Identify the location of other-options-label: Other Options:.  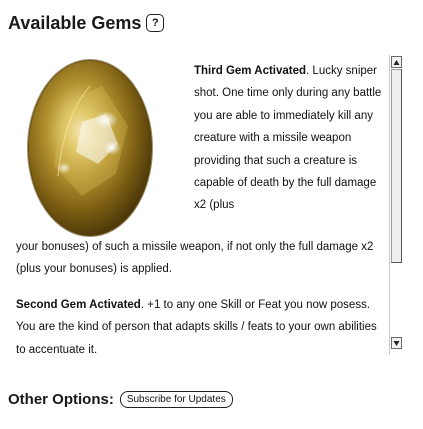
(61, 399).